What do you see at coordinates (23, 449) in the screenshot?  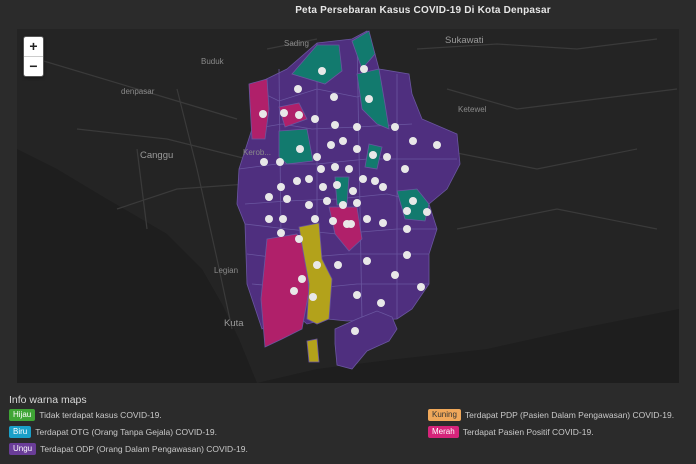 I see `legend-badge-ungu: Ungu` at bounding box center [23, 449].